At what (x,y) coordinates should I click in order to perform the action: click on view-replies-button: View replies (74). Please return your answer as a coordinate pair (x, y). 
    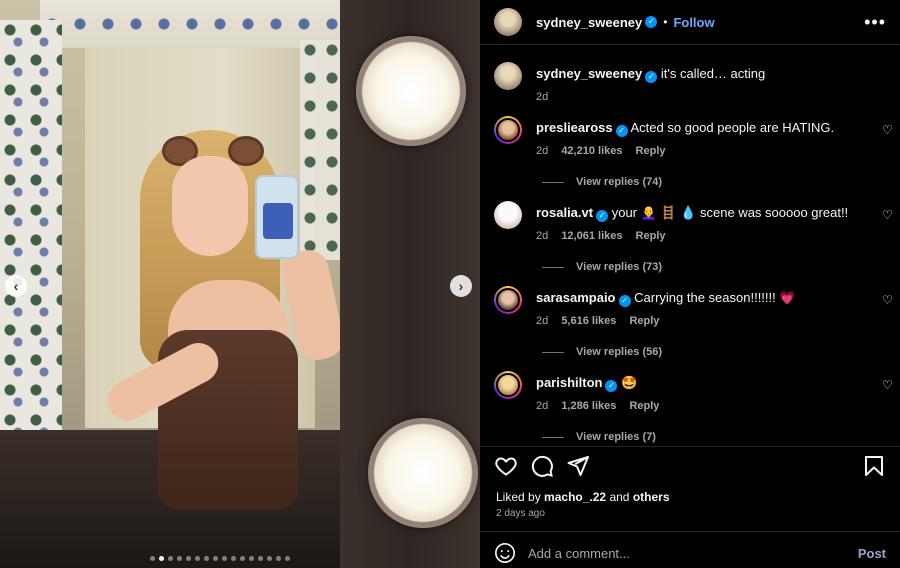
    Looking at the image, I should click on (602, 182).